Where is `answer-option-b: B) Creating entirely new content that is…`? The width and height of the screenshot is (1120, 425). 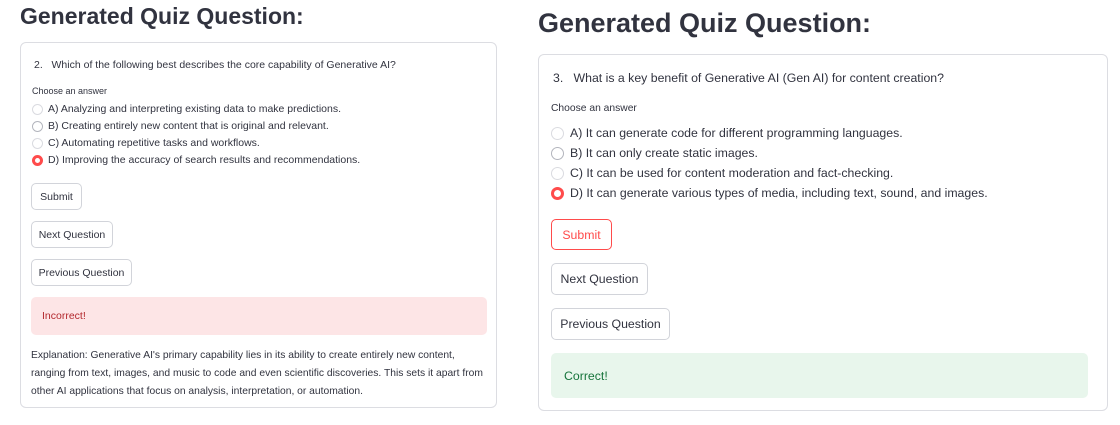
answer-option-b: B) Creating entirely new content that is… is located at coordinates (180, 126).